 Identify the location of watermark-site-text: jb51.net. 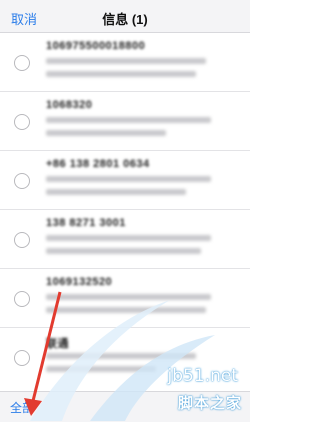
(202, 376).